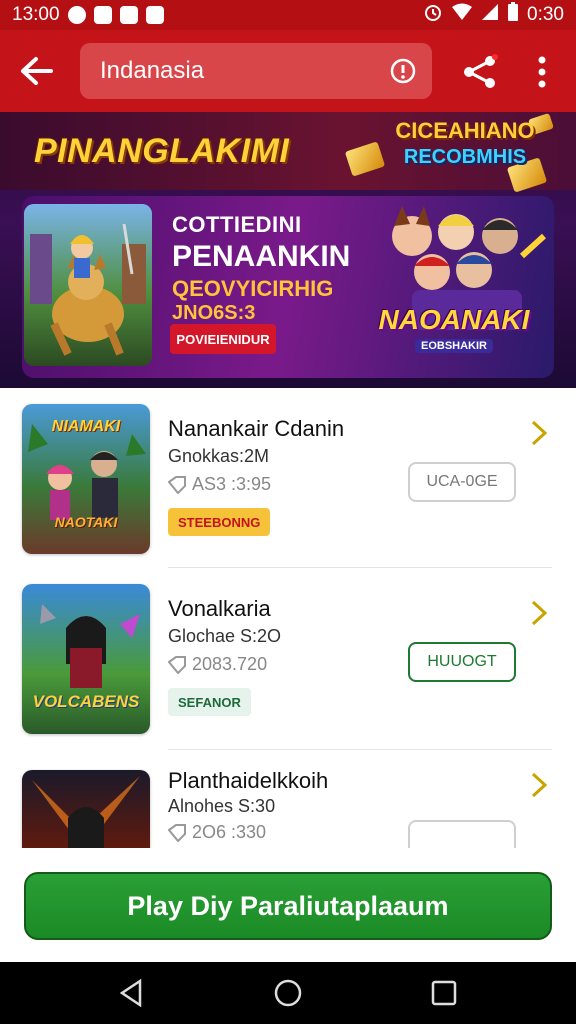  I want to click on game-action-button: UCA-0GE, so click(462, 482).